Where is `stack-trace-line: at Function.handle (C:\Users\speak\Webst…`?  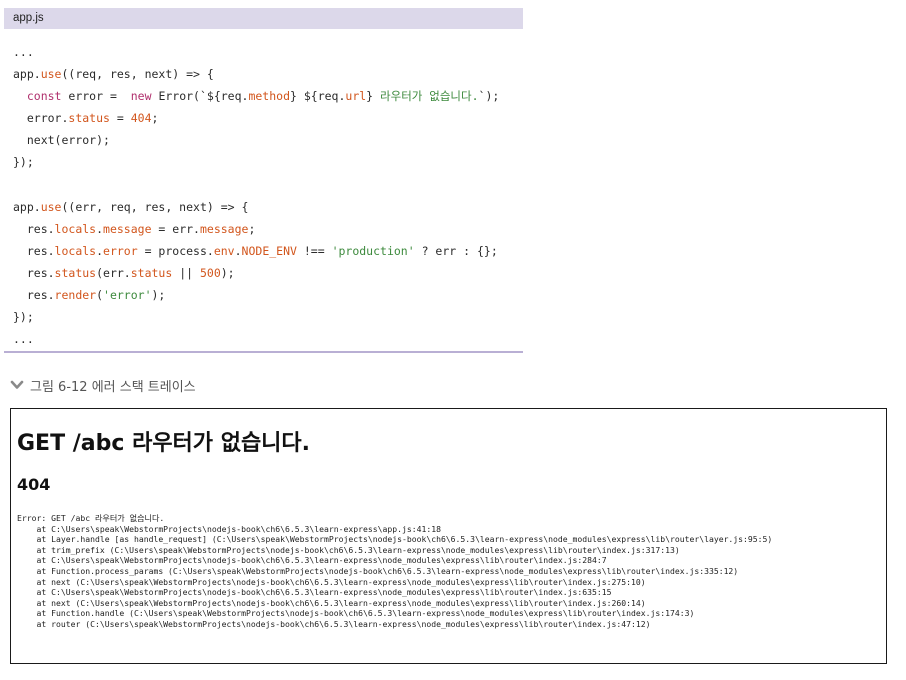 stack-trace-line: at Function.handle (C:\Users\speak\Webst… is located at coordinates (356, 613).